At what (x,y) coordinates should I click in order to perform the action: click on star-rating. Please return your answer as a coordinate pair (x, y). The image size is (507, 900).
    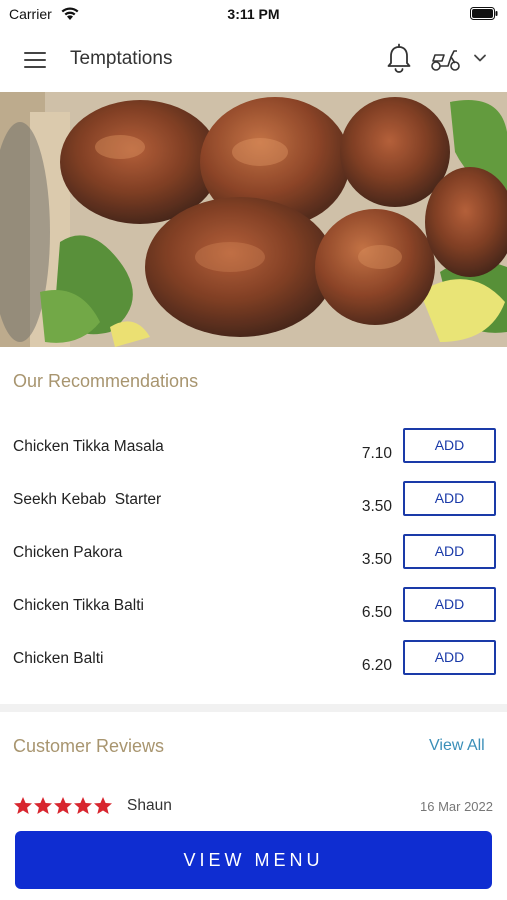
    Looking at the image, I should click on (63, 805).